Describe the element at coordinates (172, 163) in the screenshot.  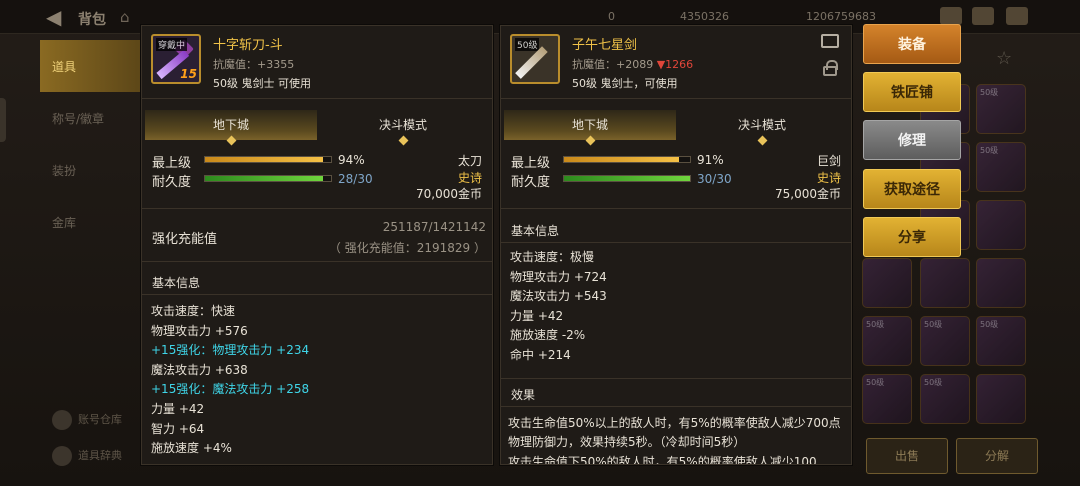
I see `grade-label: 最上级` at that location.